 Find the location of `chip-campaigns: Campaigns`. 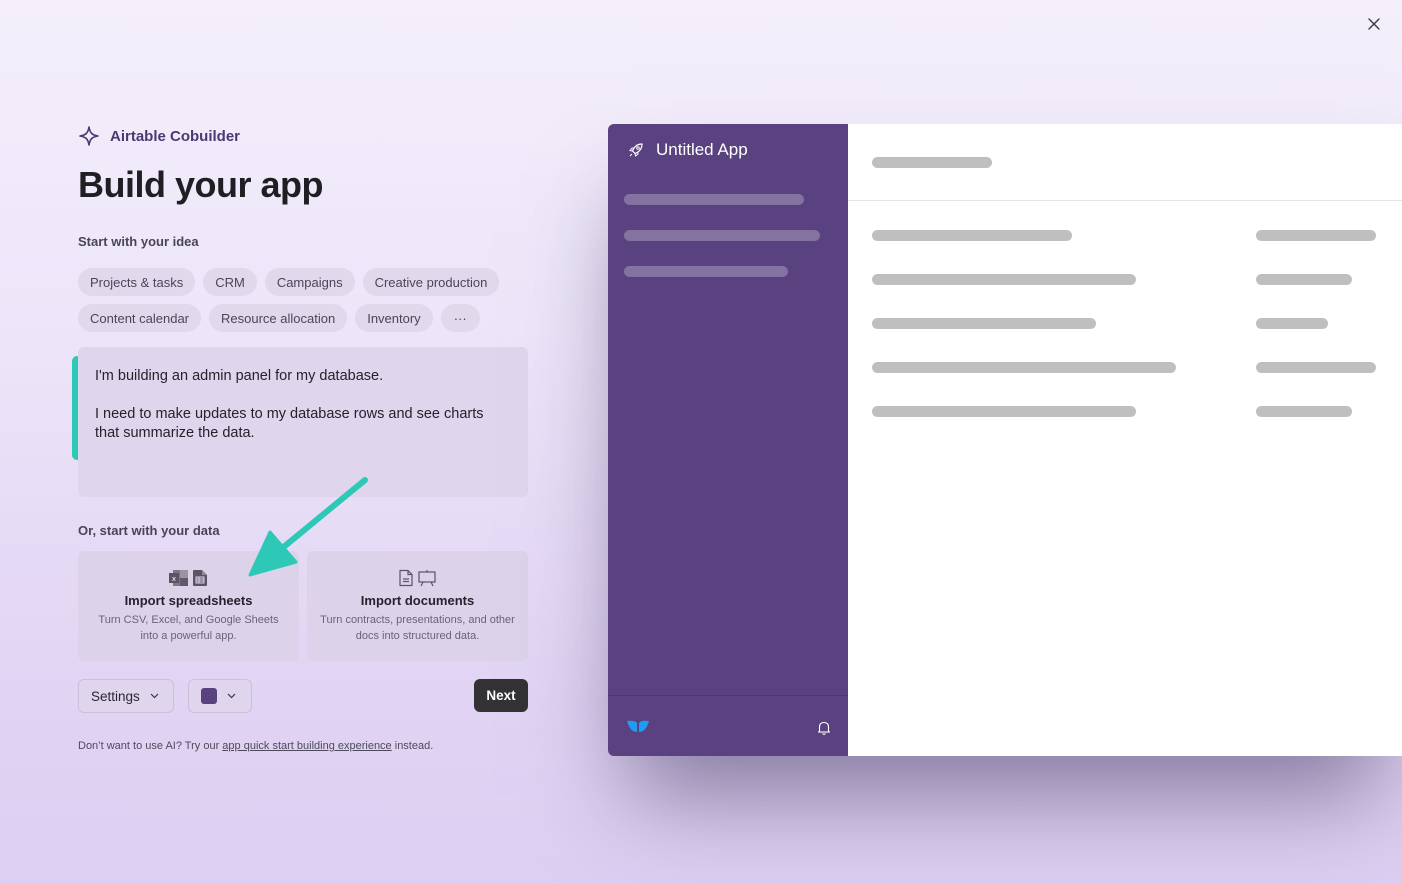

chip-campaigns: Campaigns is located at coordinates (309, 282).